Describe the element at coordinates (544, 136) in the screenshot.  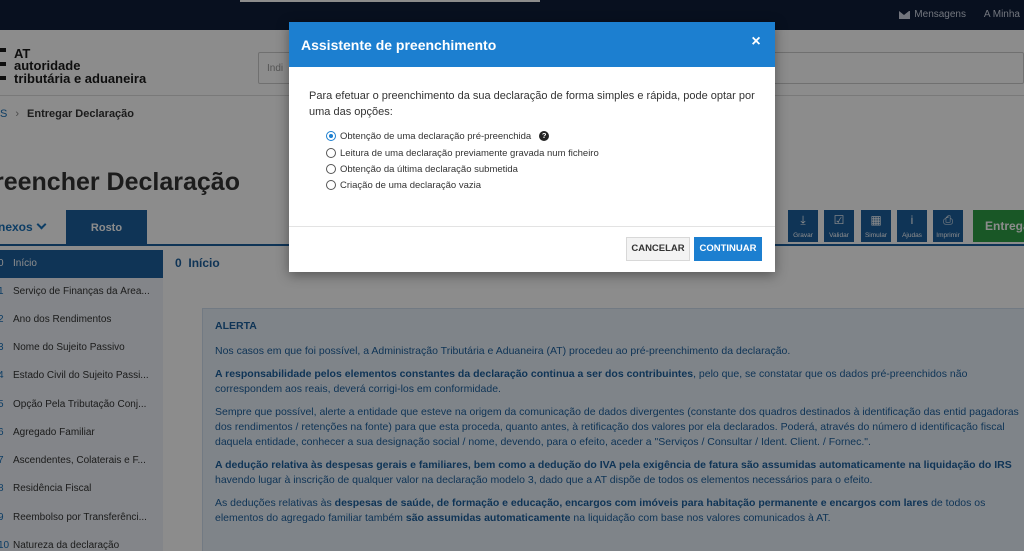
I see `help-icon: ?` at that location.